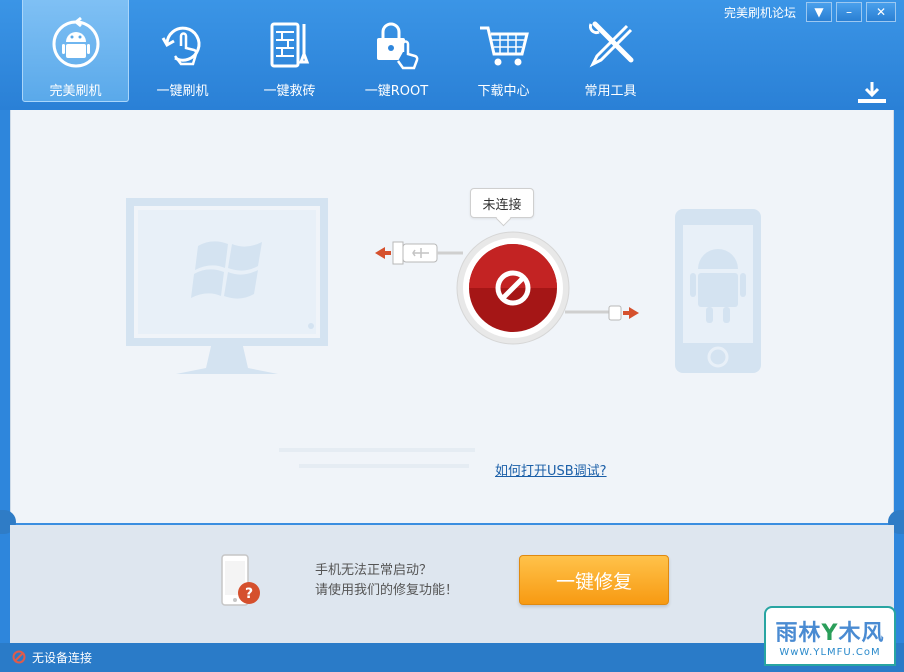 This screenshot has height=672, width=904. I want to click on usb-plug-left-icon, so click(427, 253).